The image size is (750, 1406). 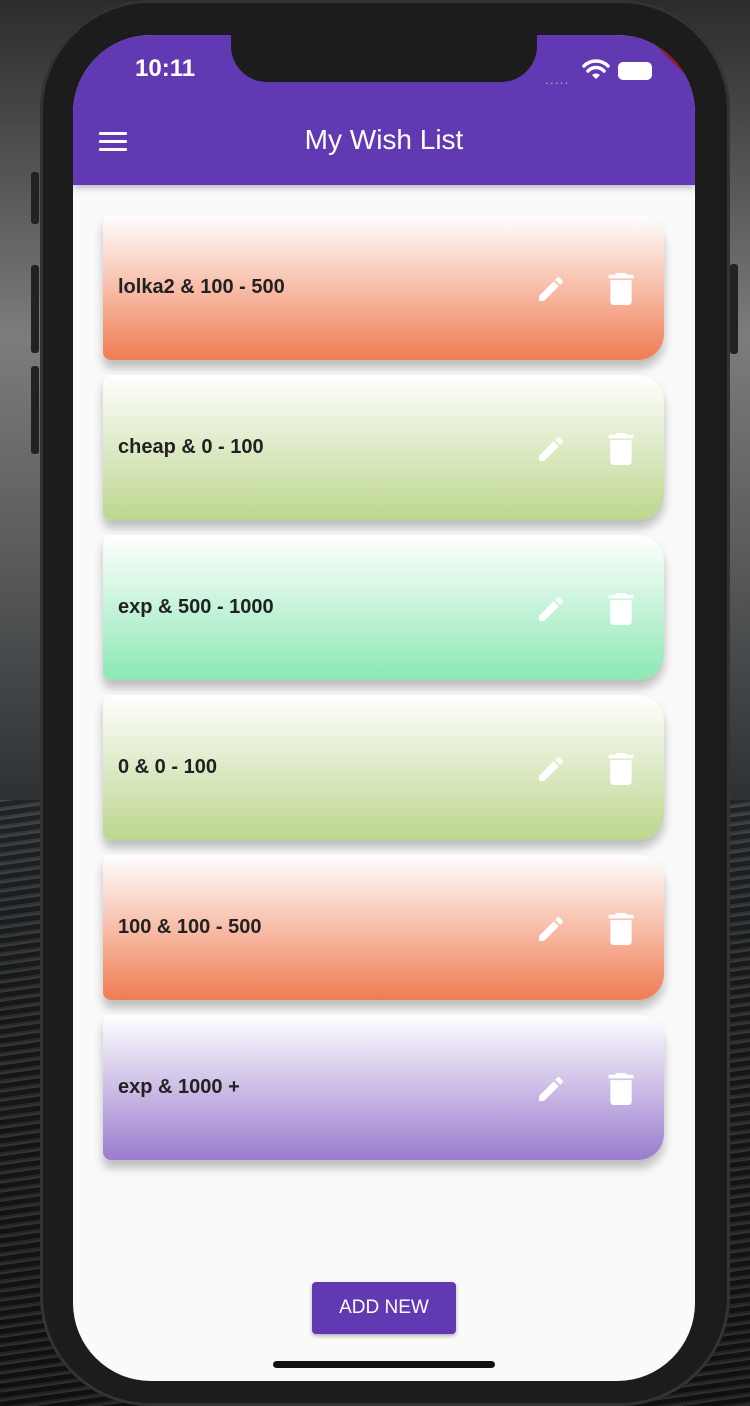 I want to click on wish-item-card: lolka2 & 100 - 500, so click(x=383, y=287).